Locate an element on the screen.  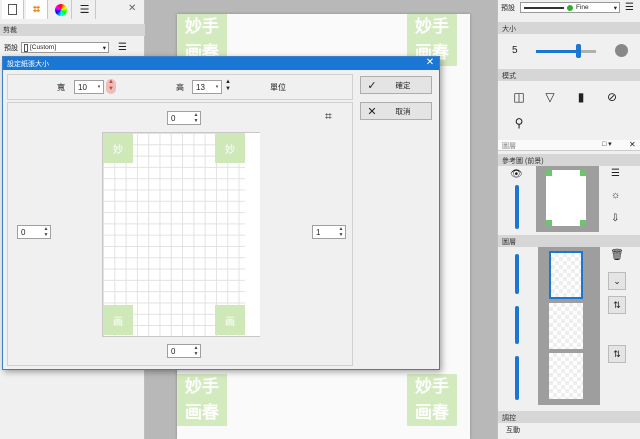
reference-header: 參考圖 (前景) is located at coordinates (569, 160).